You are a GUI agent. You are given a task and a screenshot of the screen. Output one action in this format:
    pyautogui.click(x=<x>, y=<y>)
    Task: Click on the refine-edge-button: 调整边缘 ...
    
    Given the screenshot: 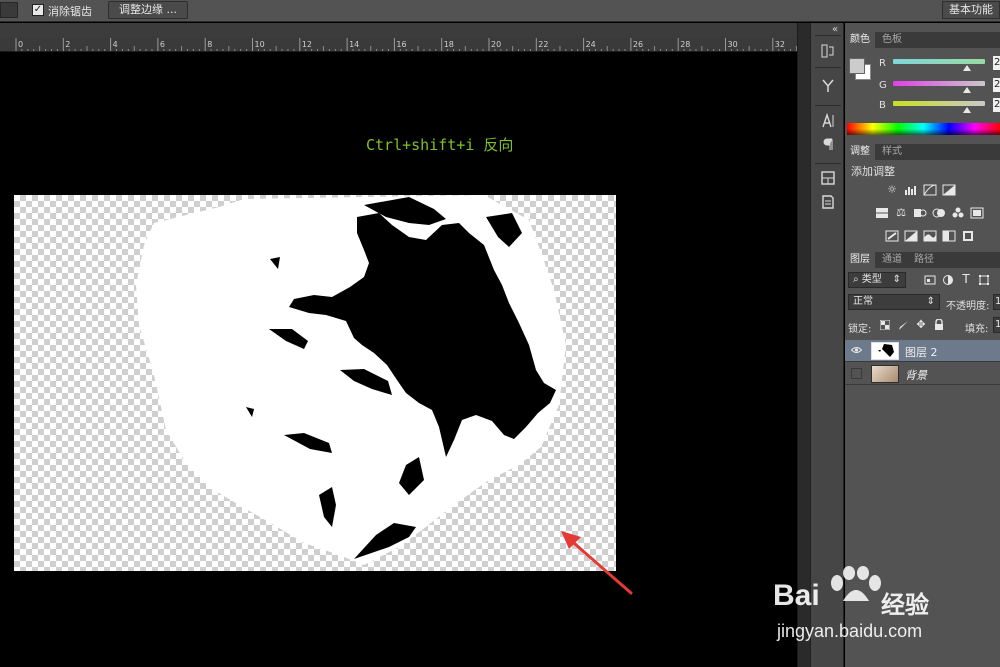 What is the action you would take?
    pyautogui.click(x=148, y=10)
    